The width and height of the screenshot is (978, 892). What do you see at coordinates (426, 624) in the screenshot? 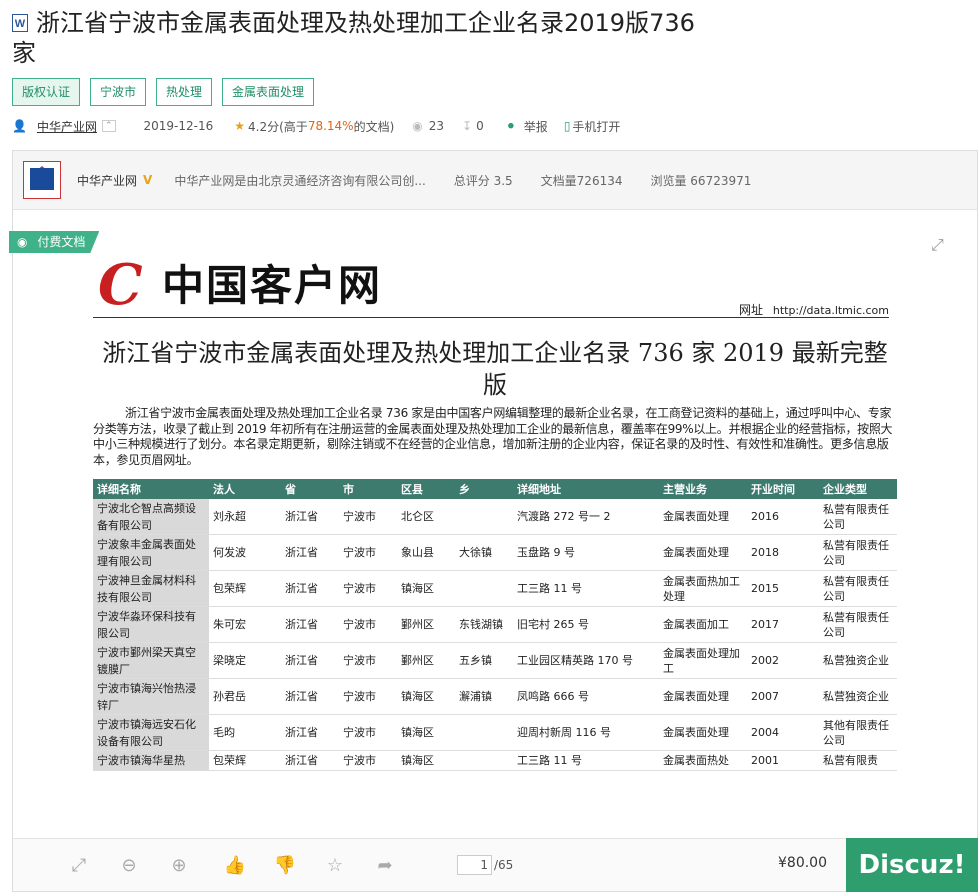
I see `table-cell: 鄞州区` at bounding box center [426, 624].